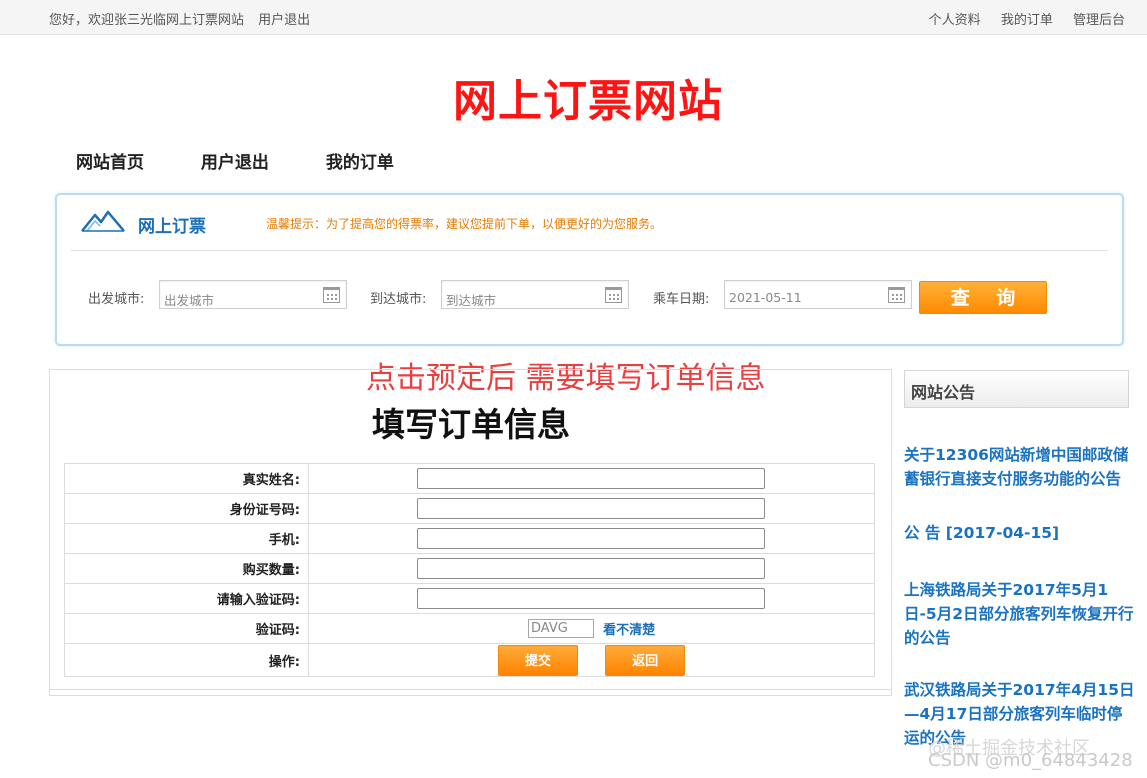 The image size is (1147, 778). I want to click on nav-logout: 用户退出, so click(235, 160).